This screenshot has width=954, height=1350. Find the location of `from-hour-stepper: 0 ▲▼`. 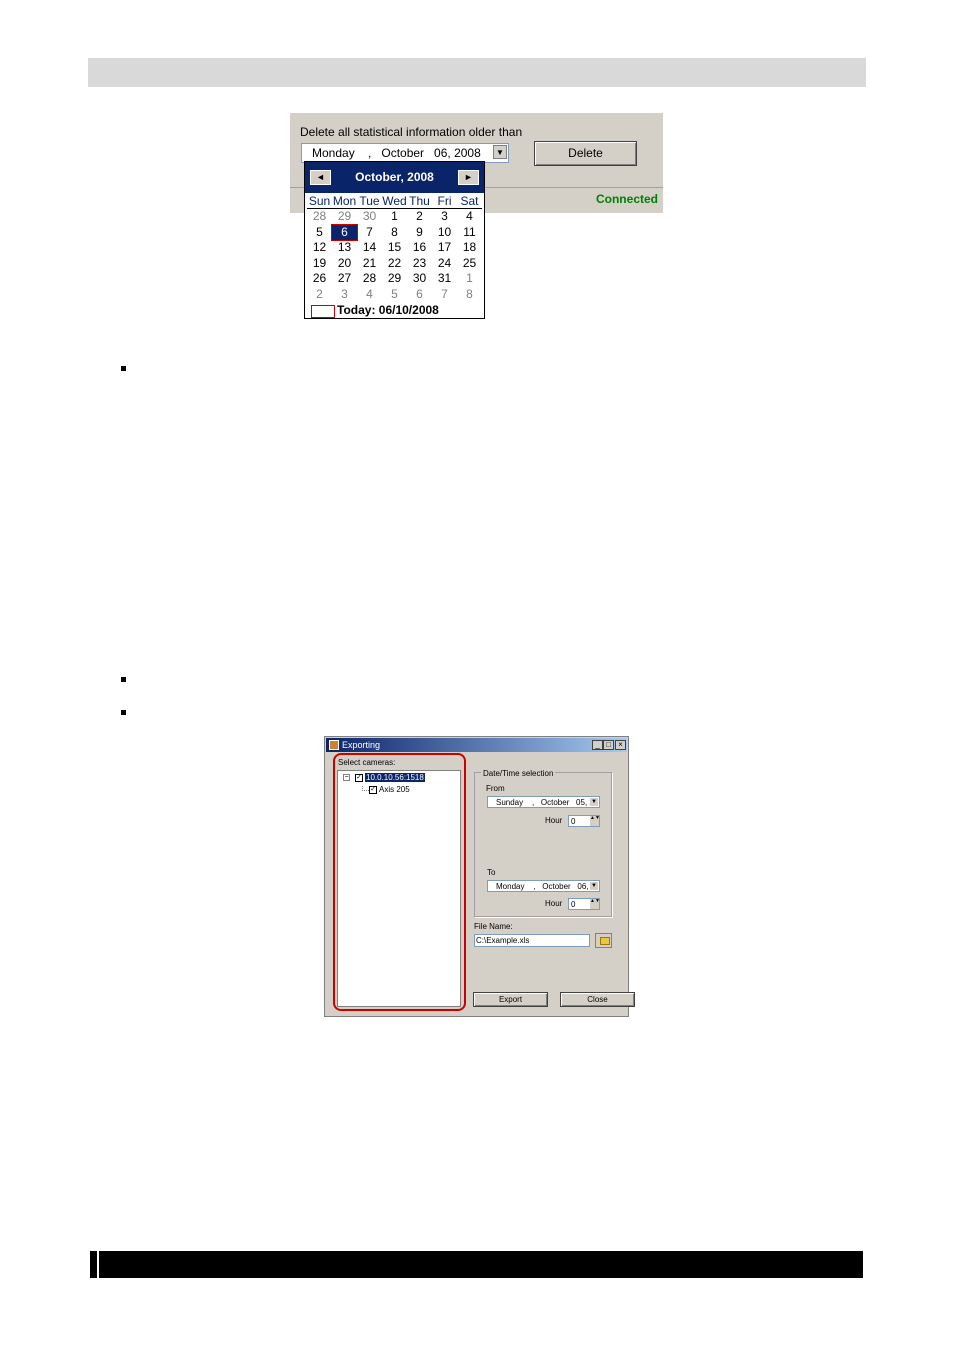

from-hour-stepper: 0 ▲▼ is located at coordinates (584, 821).